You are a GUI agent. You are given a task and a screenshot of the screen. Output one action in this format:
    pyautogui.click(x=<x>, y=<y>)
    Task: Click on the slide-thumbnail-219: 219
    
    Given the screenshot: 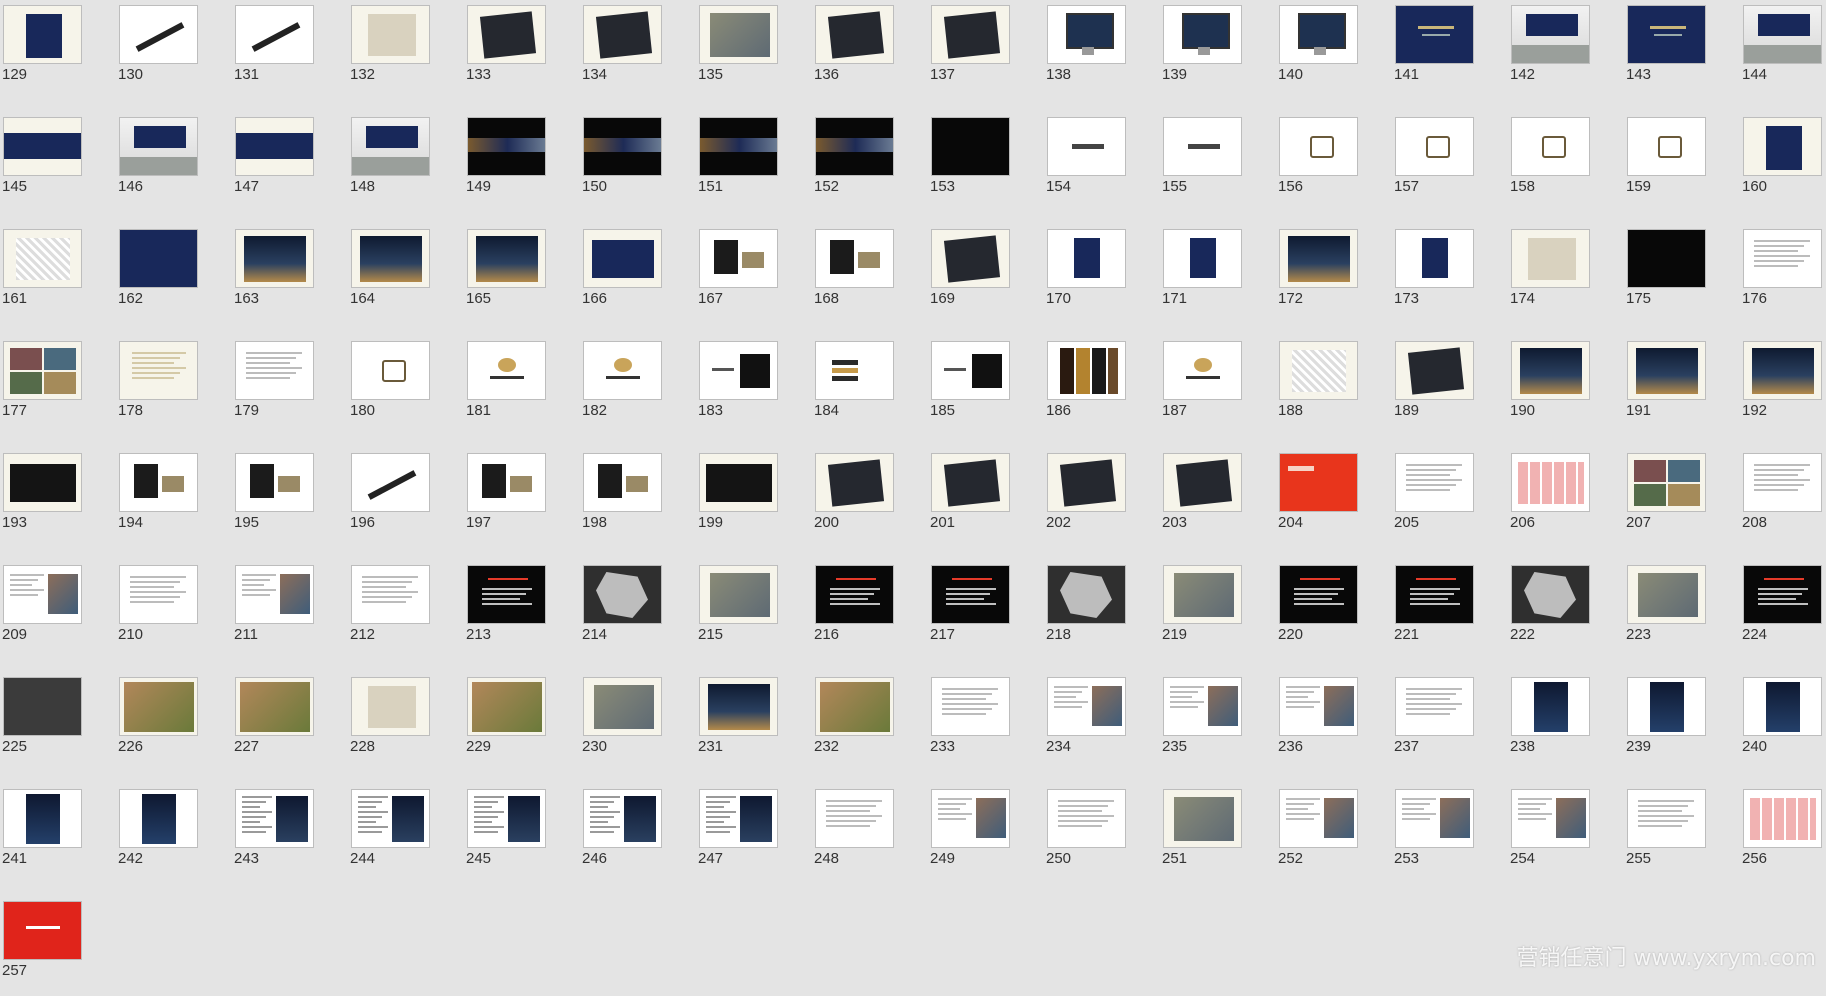 What is the action you would take?
    pyautogui.click(x=1202, y=610)
    